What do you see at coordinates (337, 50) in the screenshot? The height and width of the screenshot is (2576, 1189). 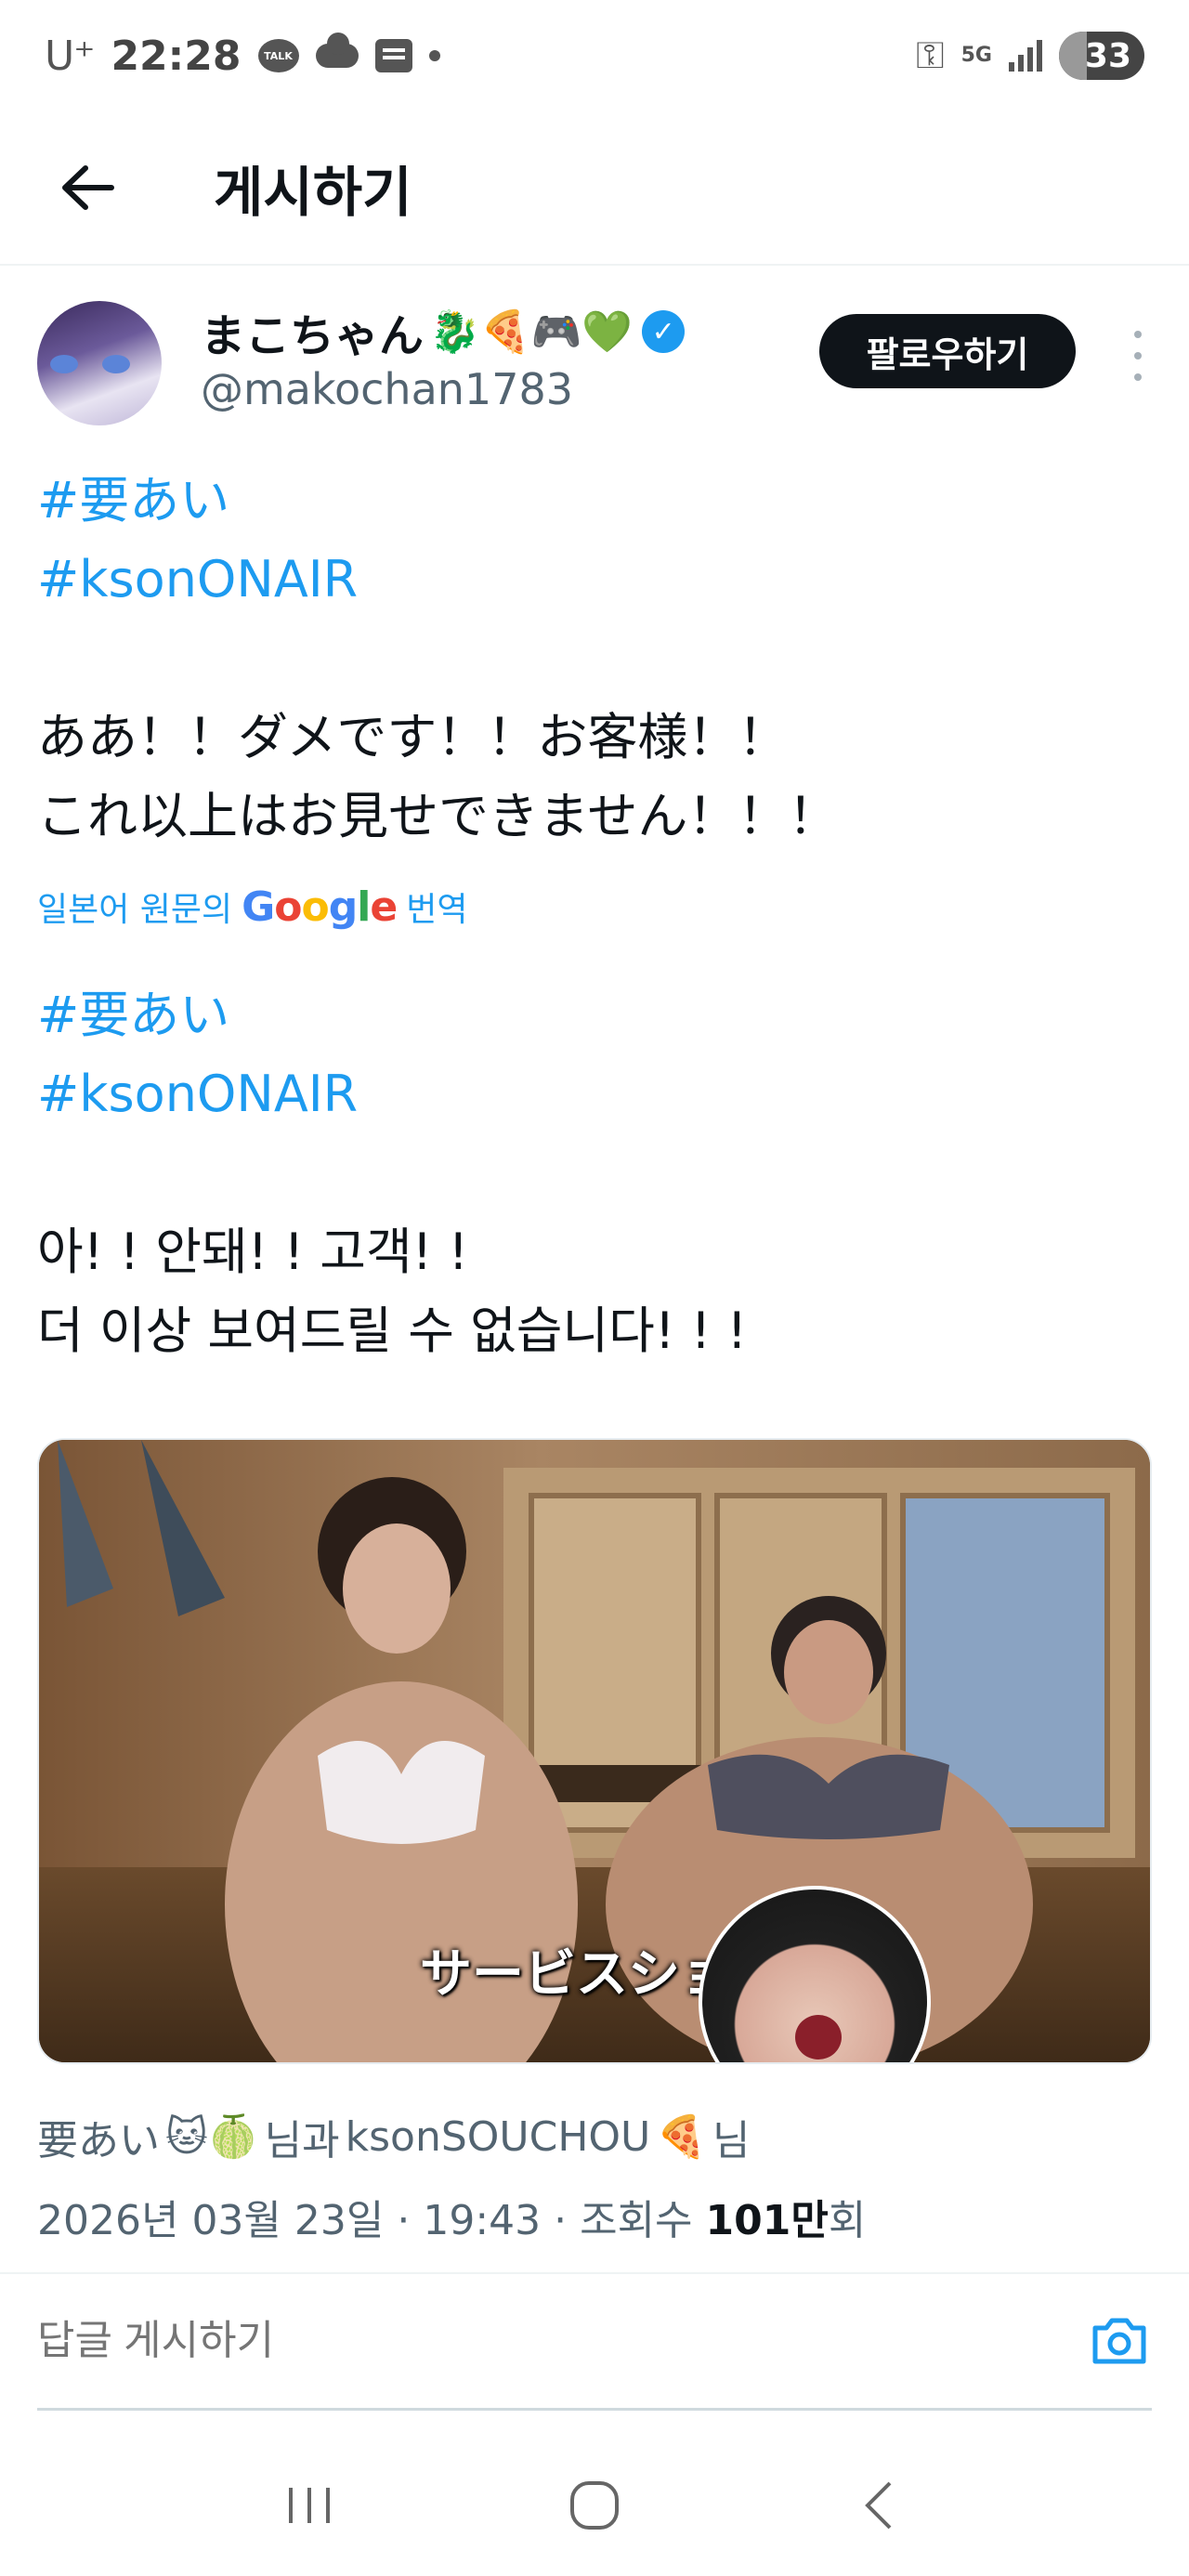 I see `cloud-icon` at bounding box center [337, 50].